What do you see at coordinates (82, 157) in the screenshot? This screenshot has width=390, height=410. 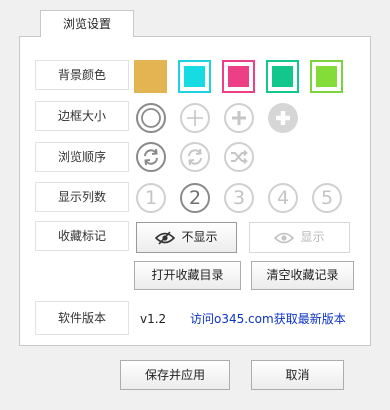 I see `browse-order-label: 浏览顺序` at bounding box center [82, 157].